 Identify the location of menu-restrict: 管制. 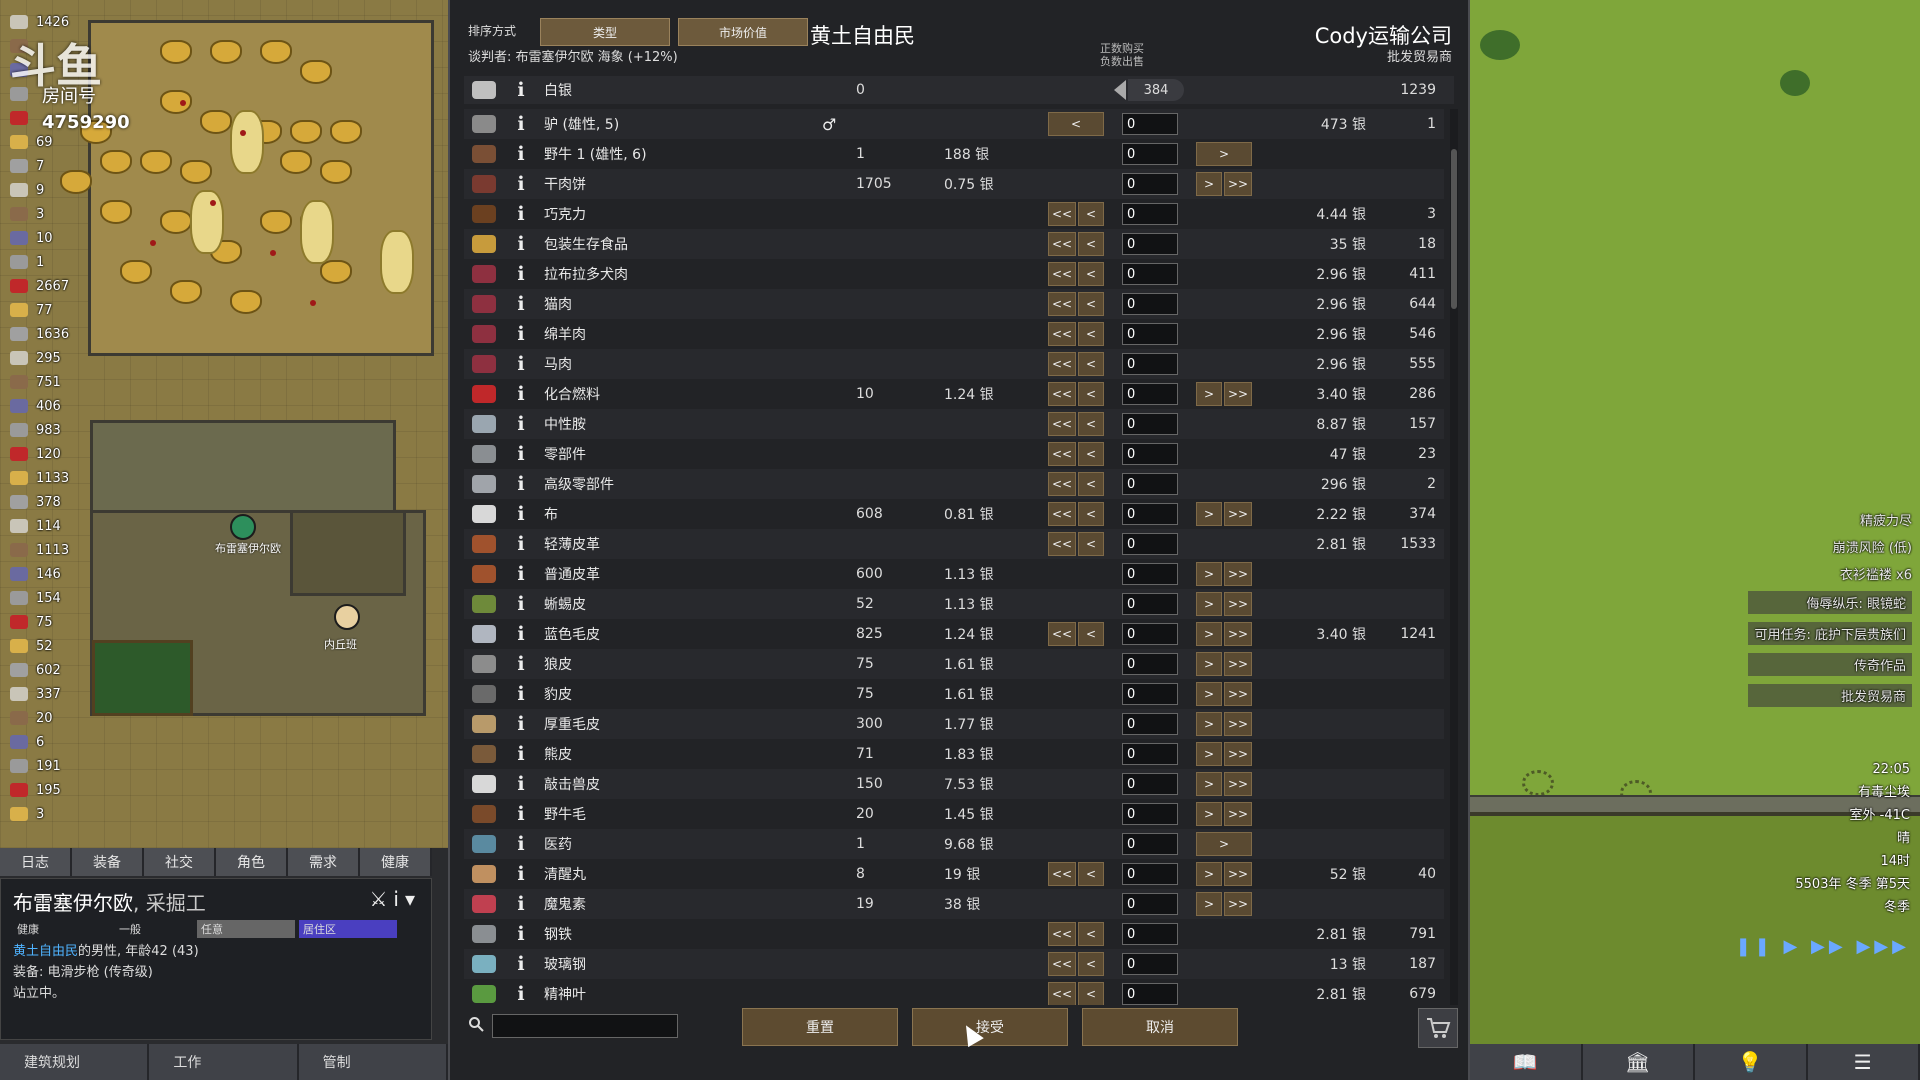
(373, 1062).